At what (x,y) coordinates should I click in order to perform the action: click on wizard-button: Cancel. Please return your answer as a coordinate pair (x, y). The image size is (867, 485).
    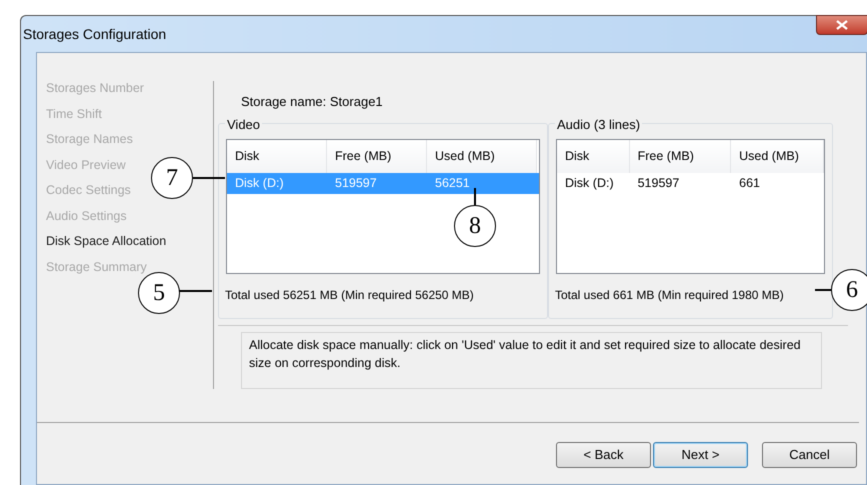
    Looking at the image, I should click on (809, 455).